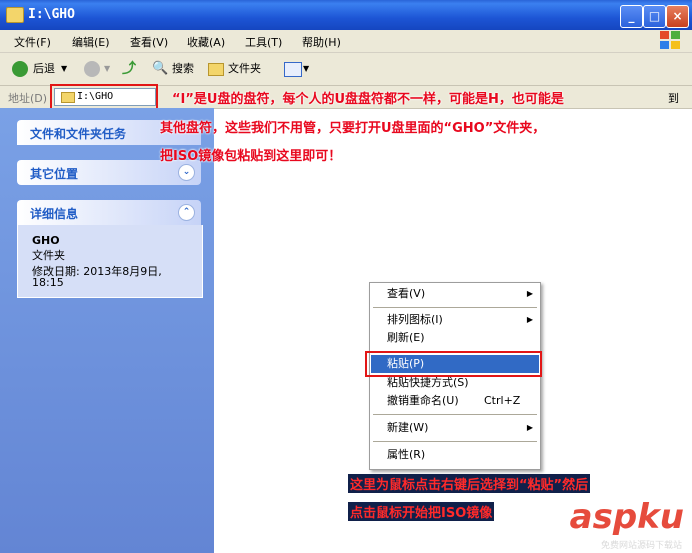 Image resolution: width=692 pixels, height=553 pixels. What do you see at coordinates (346, 69) in the screenshot?
I see `toolbar: 后退 ▼ ▼ ⤴ 🔍 搜索 文件夹 ▼` at bounding box center [346, 69].